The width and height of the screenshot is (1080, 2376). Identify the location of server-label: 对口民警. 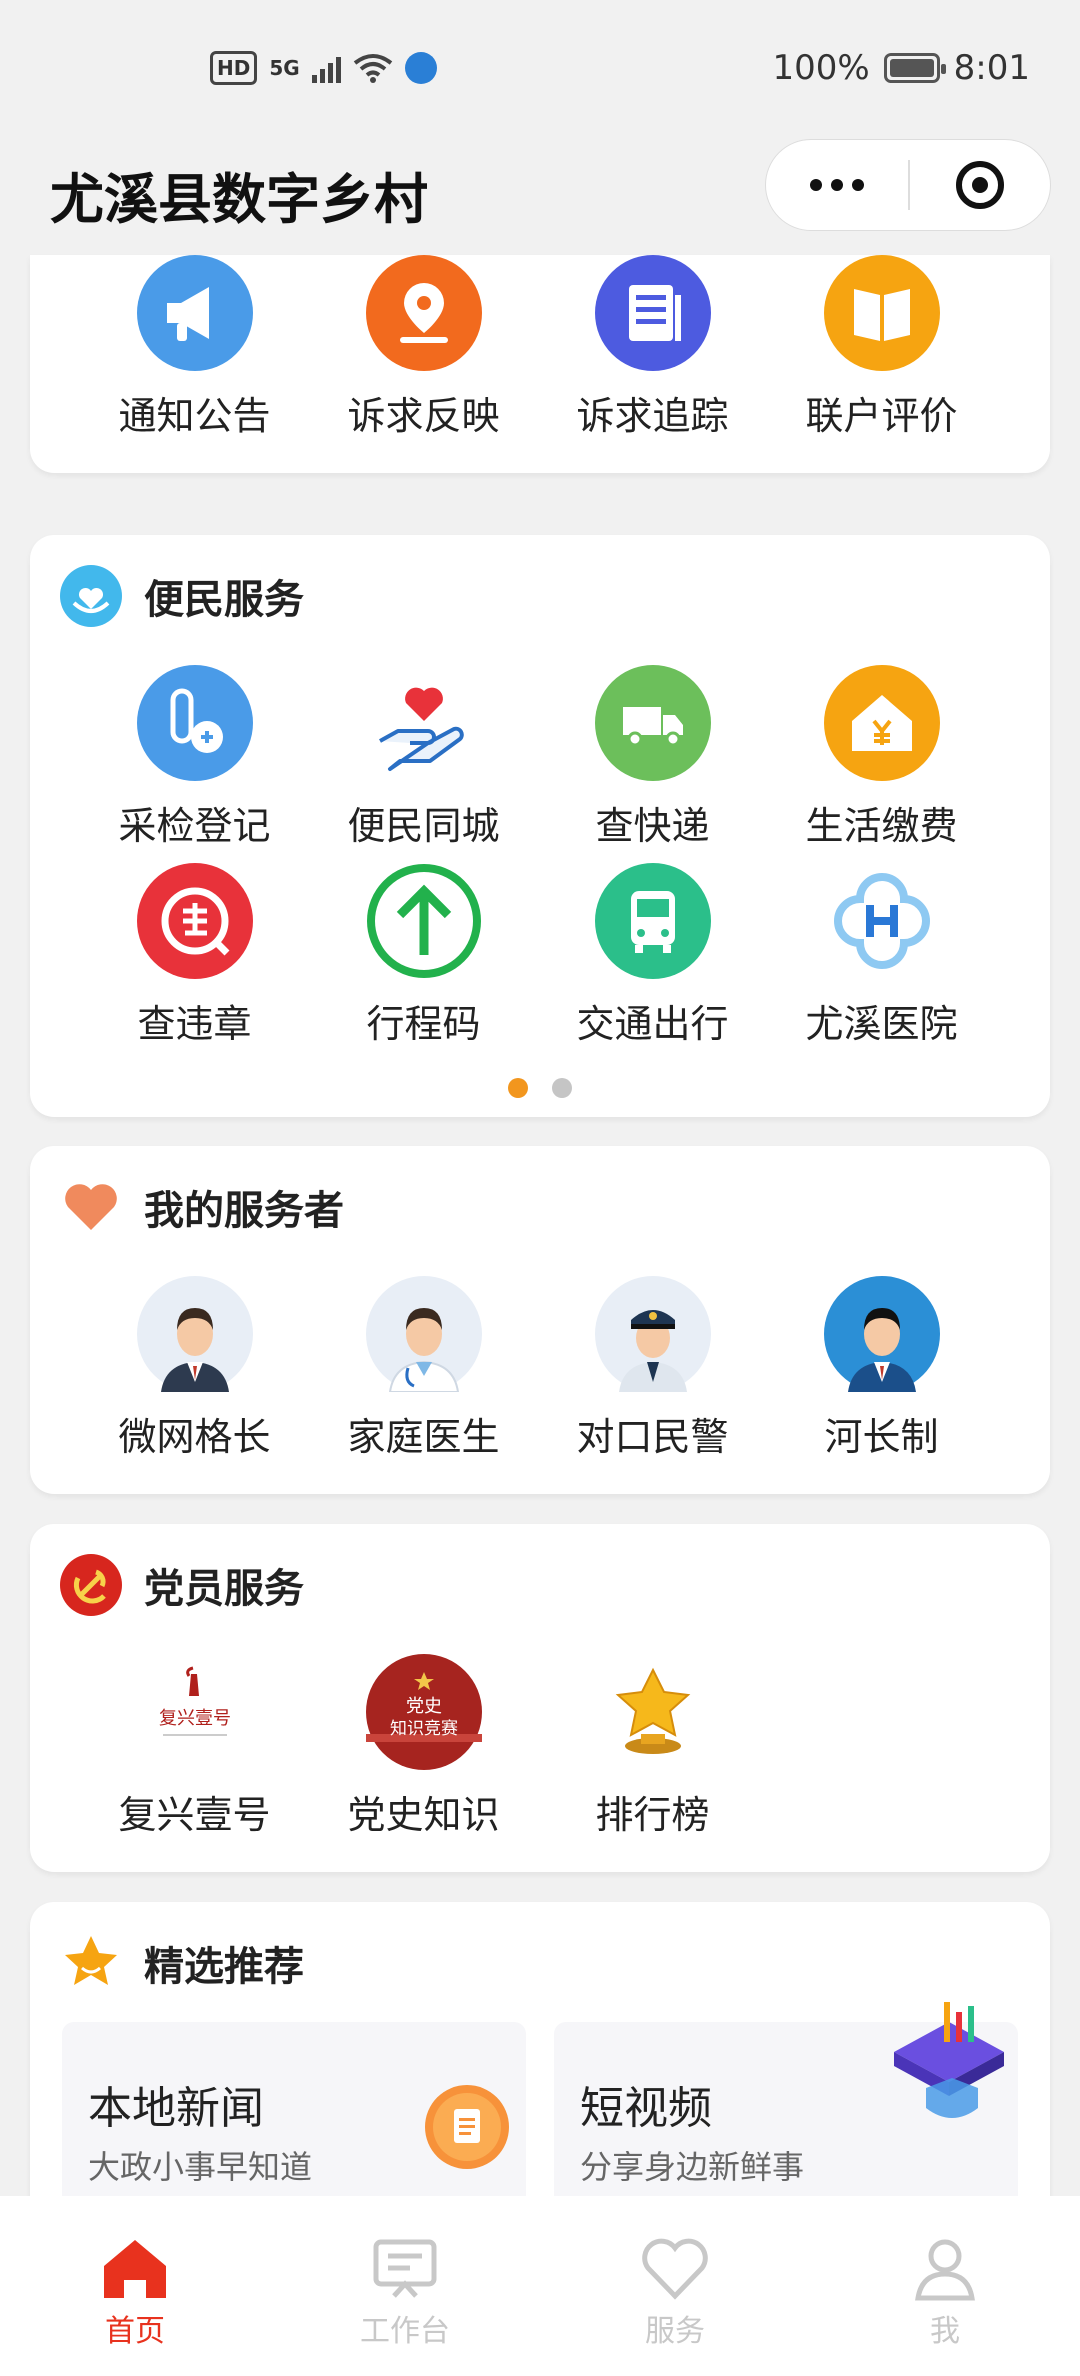
(652, 1437).